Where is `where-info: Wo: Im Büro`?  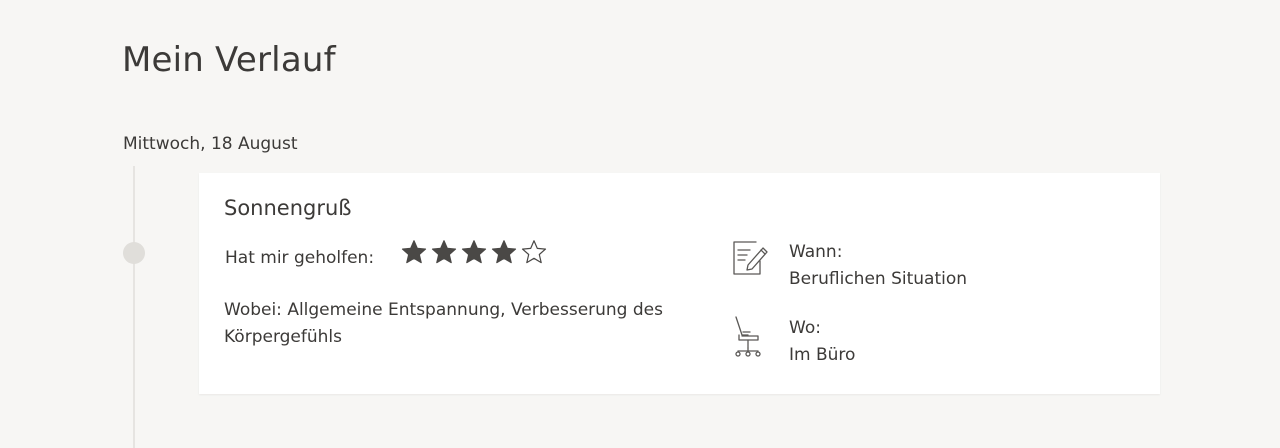 where-info: Wo: Im Büro is located at coordinates (793, 342).